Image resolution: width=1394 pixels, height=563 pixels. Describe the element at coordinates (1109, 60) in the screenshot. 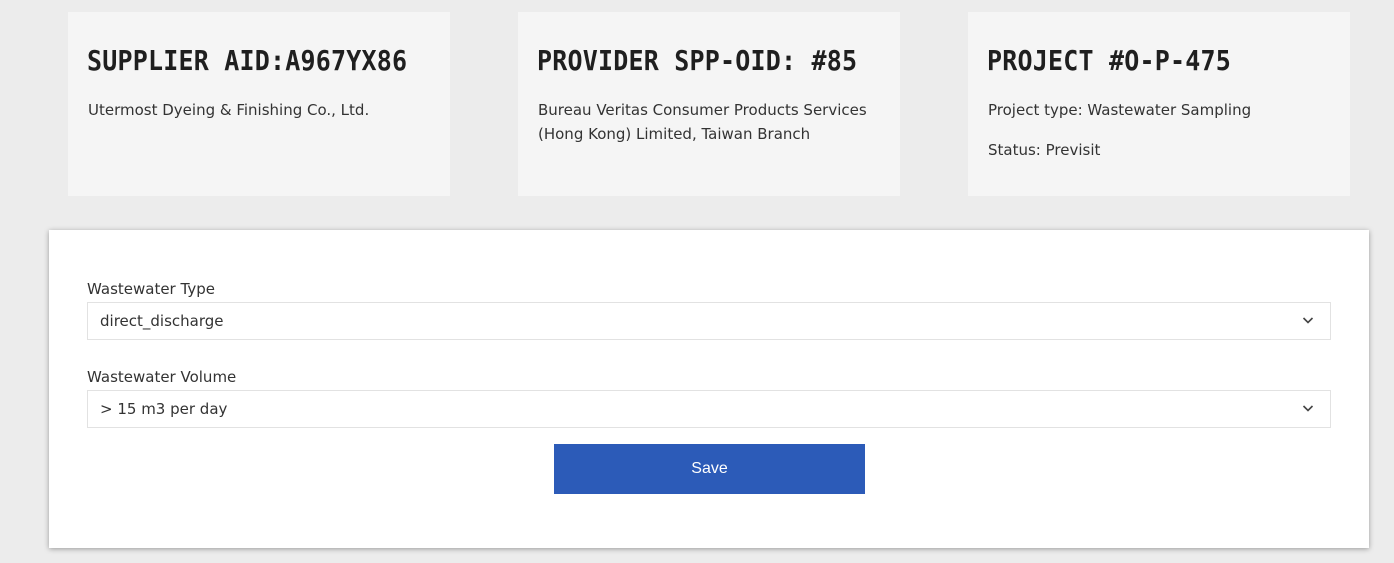

I see `project-card-title: PROJECT #O-P-475` at that location.